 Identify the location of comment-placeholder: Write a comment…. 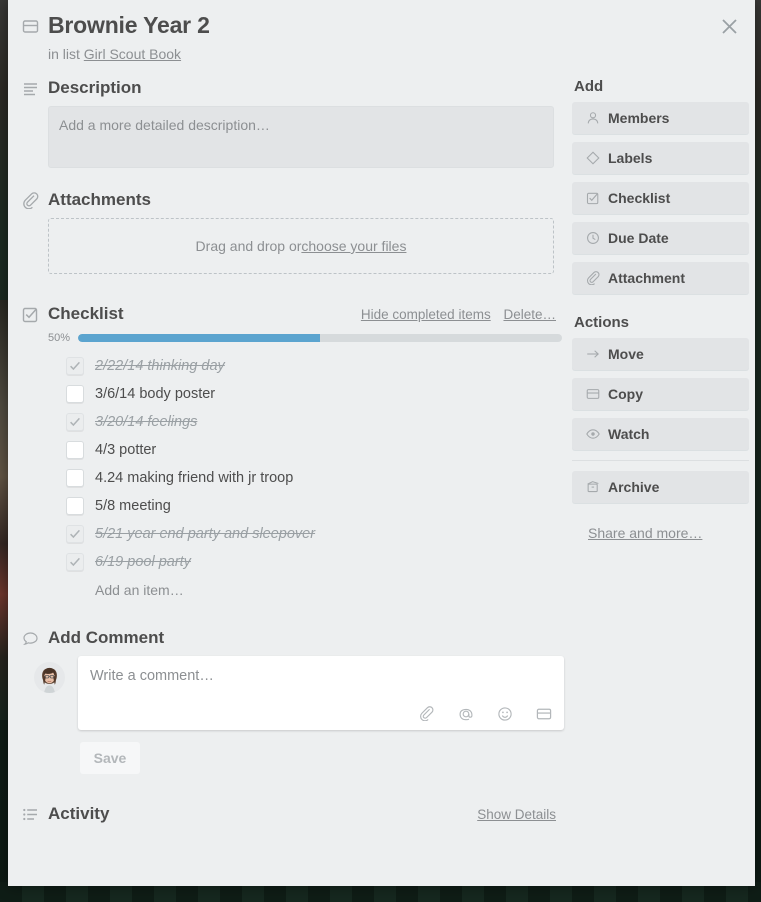
(152, 676).